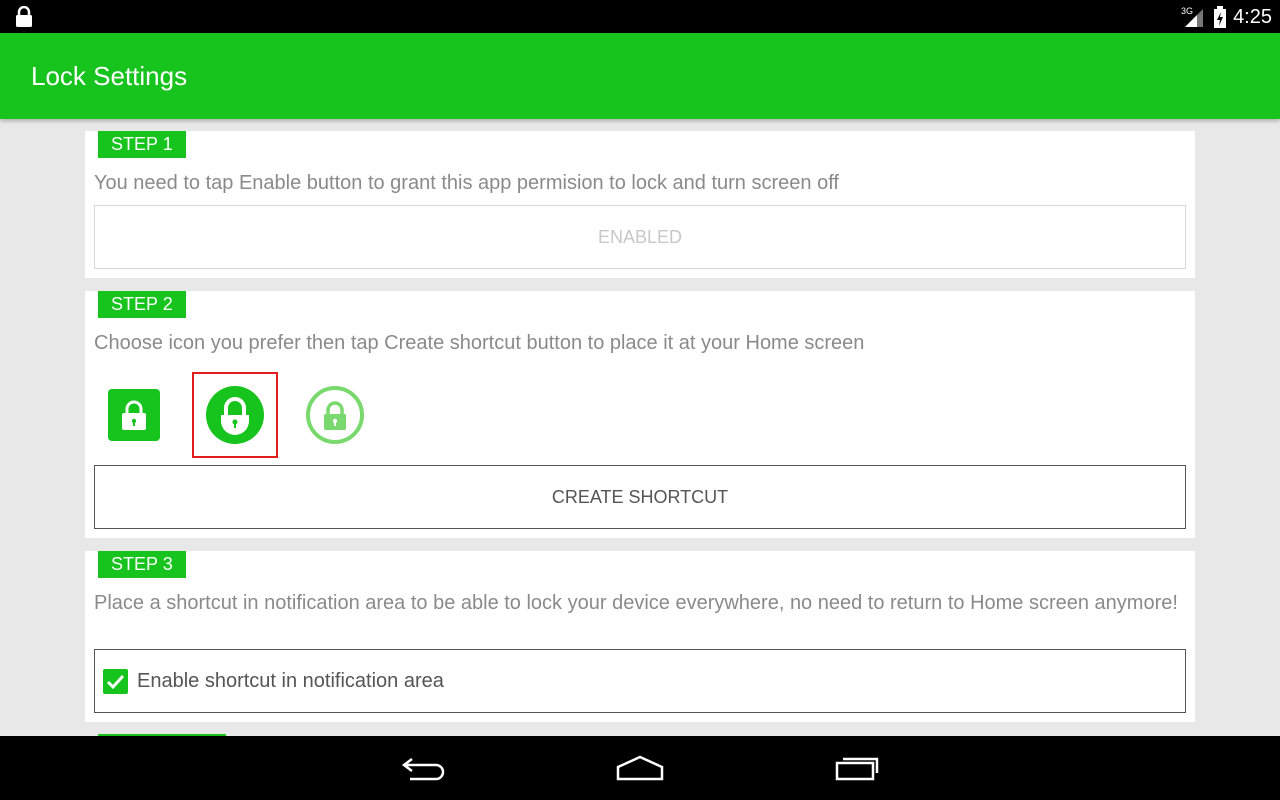 The height and width of the screenshot is (800, 1280). What do you see at coordinates (1252, 16) in the screenshot?
I see `status-time: 4:25` at bounding box center [1252, 16].